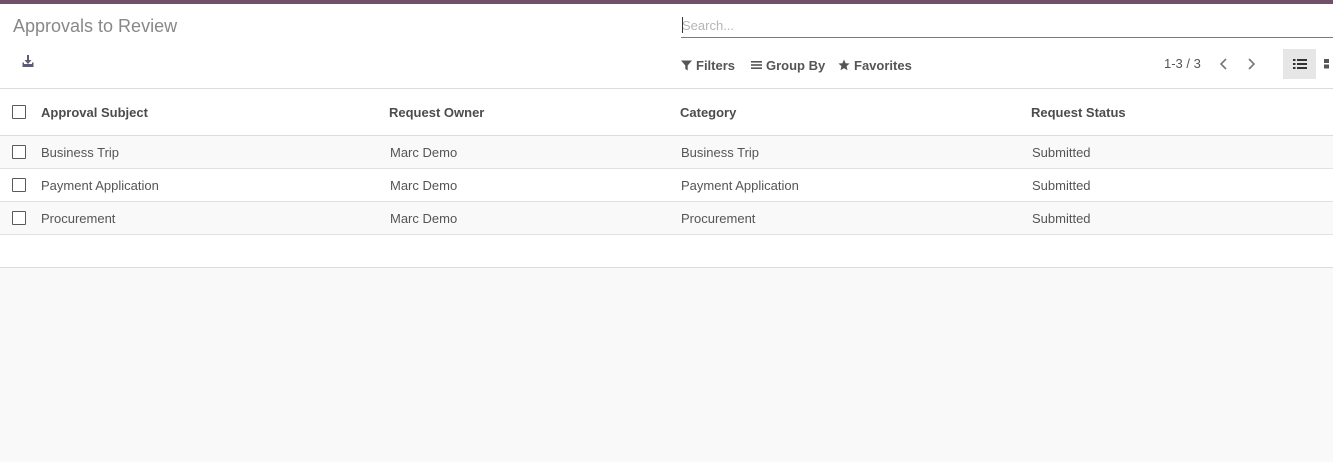 The height and width of the screenshot is (462, 1333). I want to click on group-by-button: Group By, so click(788, 65).